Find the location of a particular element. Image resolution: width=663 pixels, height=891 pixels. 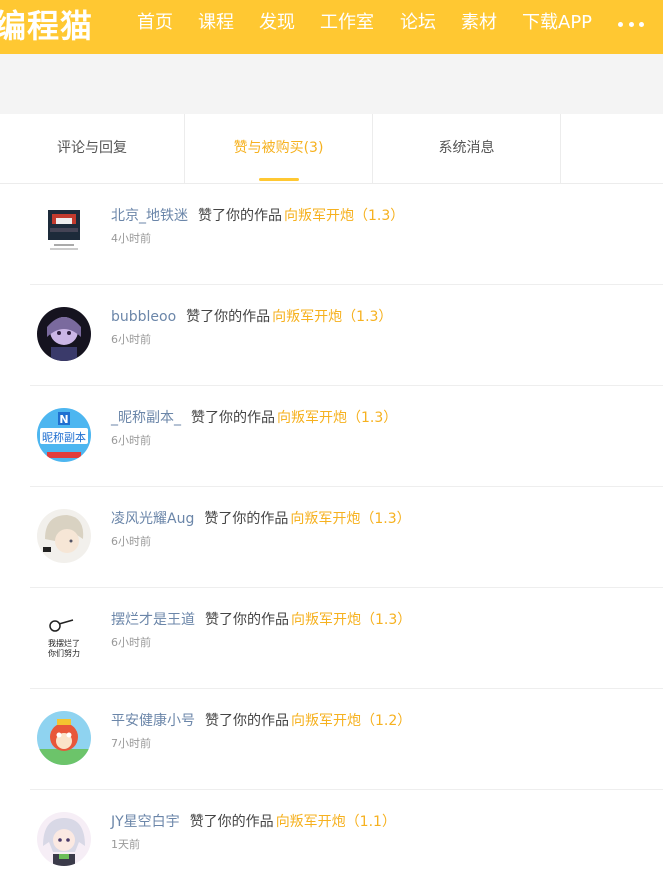

notification-text: 摆烂才是王道 赞了你的作品 向叛军开炮（1.3） is located at coordinates (261, 620).